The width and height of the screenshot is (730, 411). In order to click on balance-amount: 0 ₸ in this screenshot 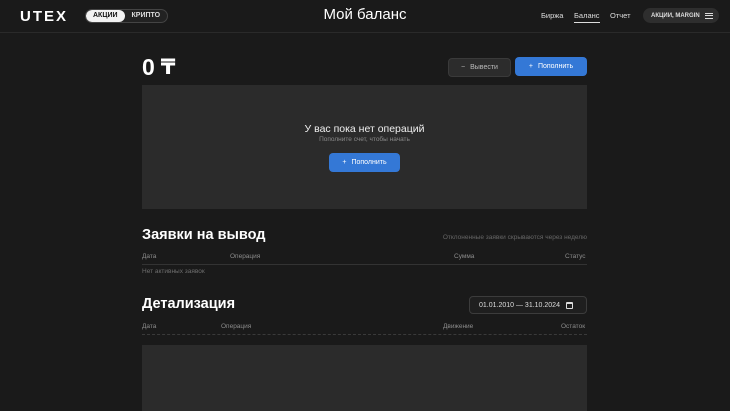, I will do `click(158, 67)`.